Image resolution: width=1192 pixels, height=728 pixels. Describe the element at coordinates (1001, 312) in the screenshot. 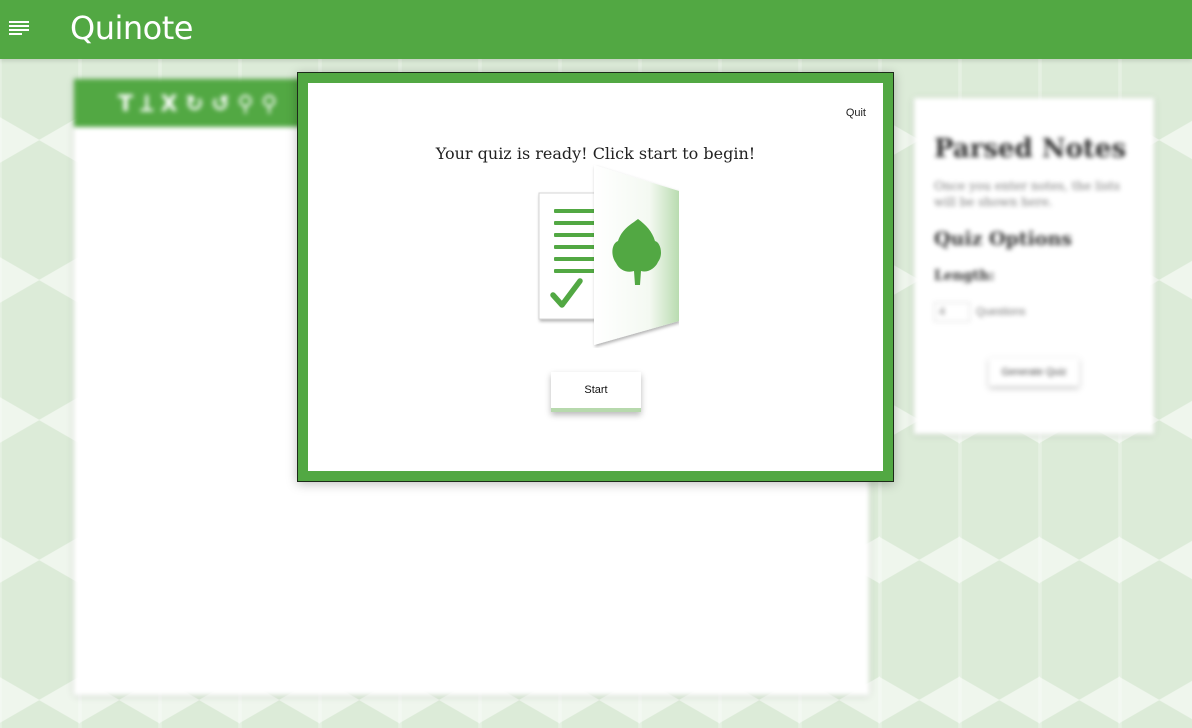

I see `questions-label: Questions` at that location.